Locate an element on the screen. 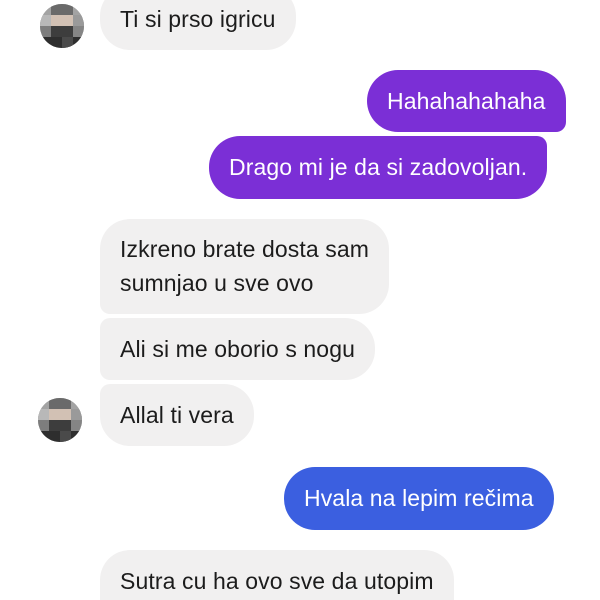 This screenshot has width=600, height=600. message-text: Allal ti vera is located at coordinates (177, 415).